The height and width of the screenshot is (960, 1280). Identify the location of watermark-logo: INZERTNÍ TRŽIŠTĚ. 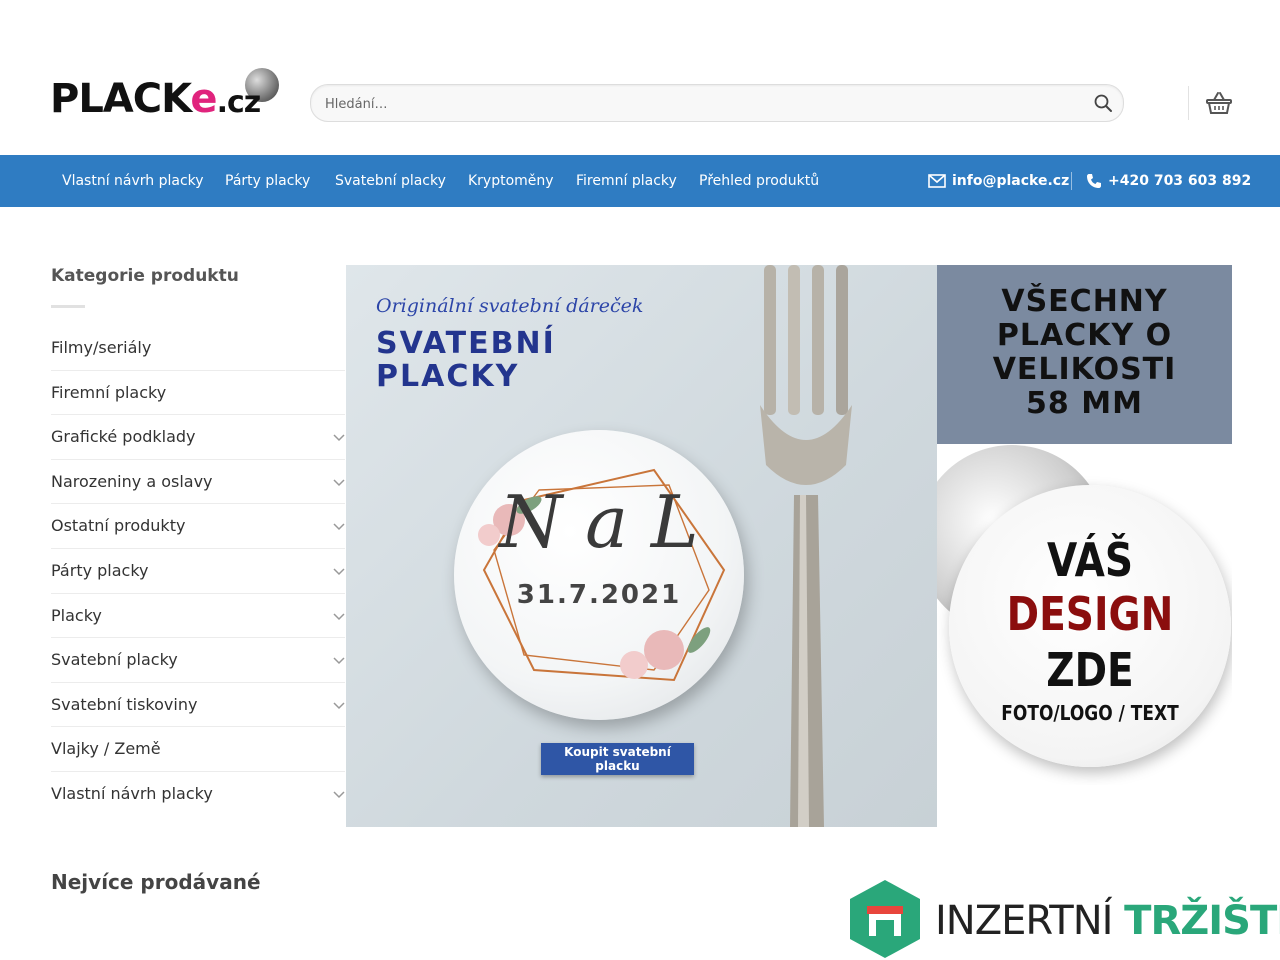
(1065, 920).